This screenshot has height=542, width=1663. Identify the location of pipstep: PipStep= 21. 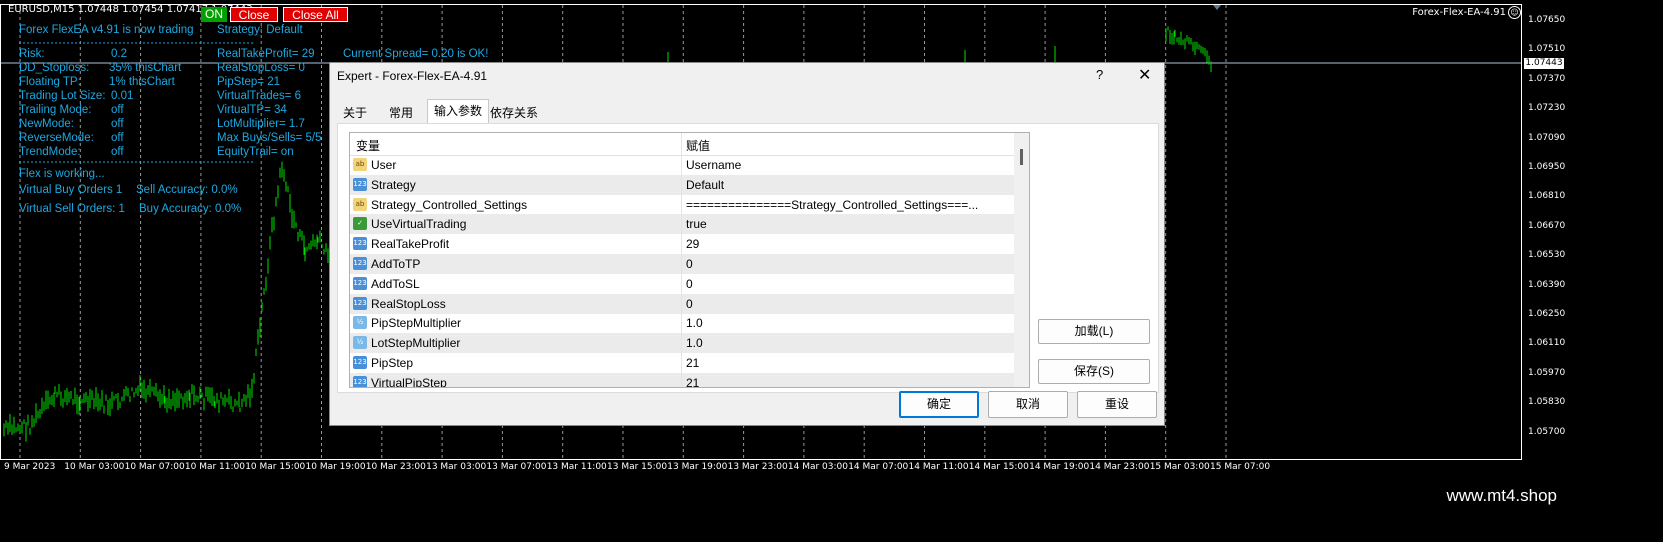
(248, 82).